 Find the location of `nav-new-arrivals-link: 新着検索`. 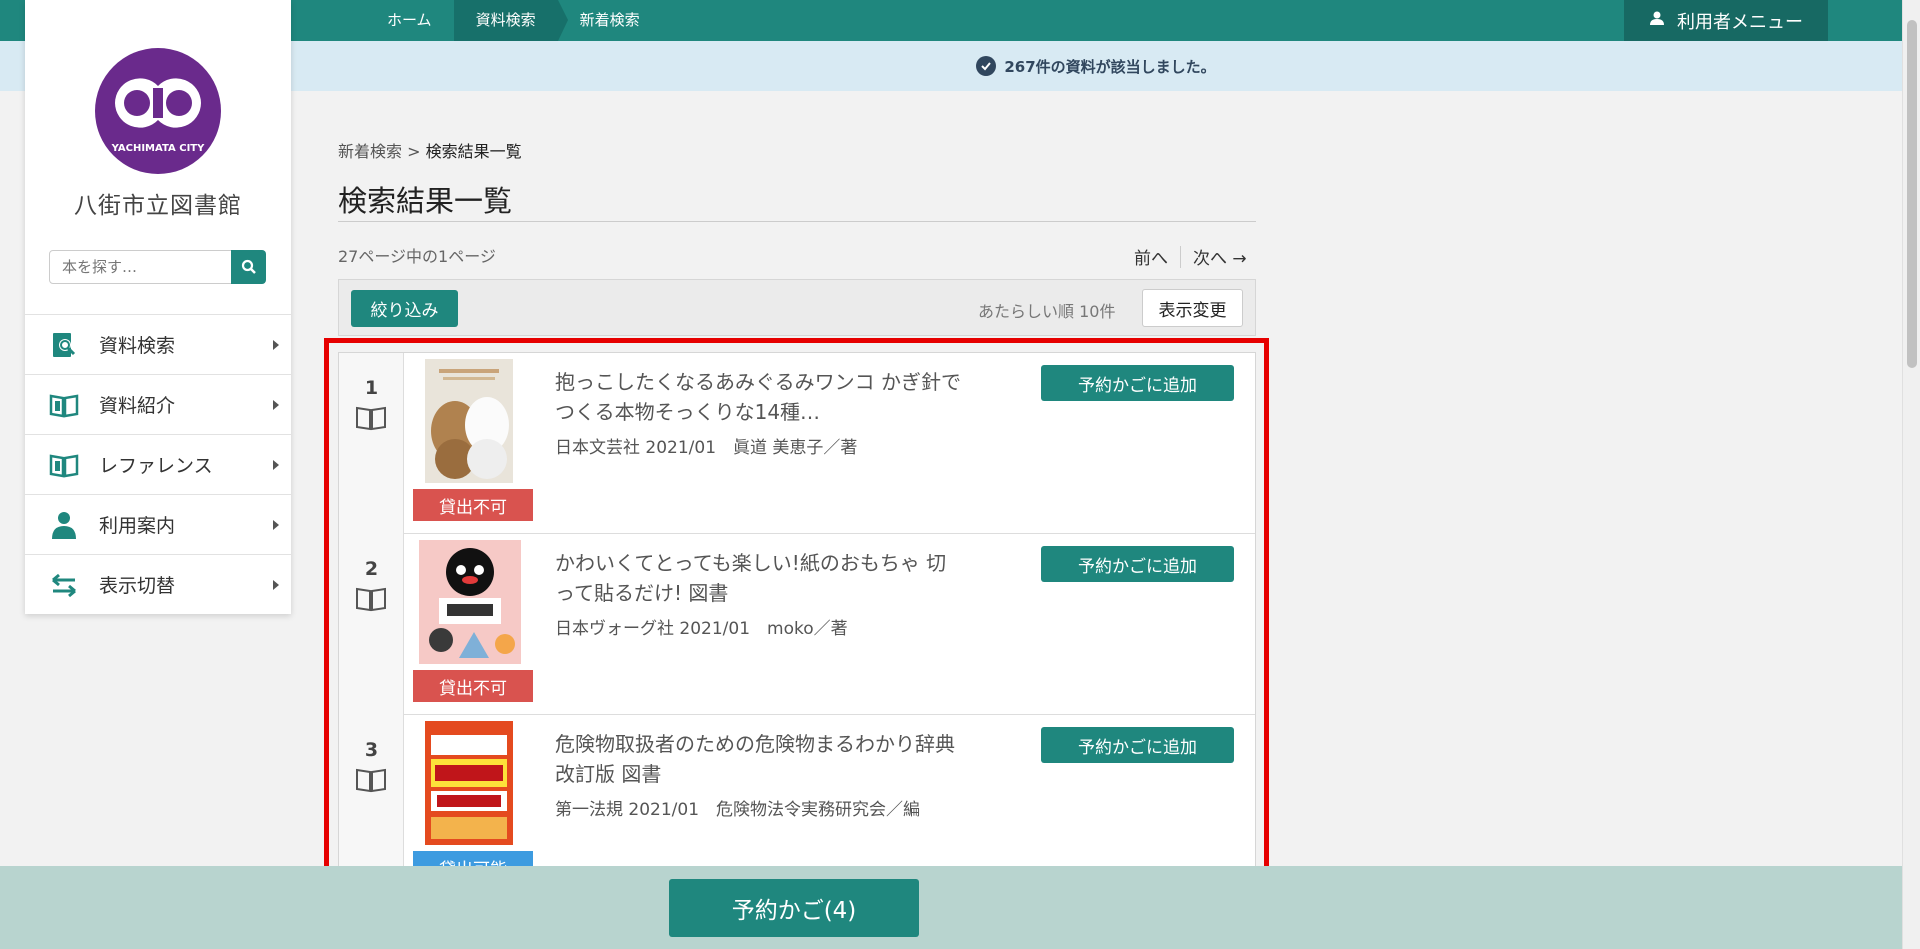

nav-new-arrivals-link: 新着検索 is located at coordinates (610, 20).